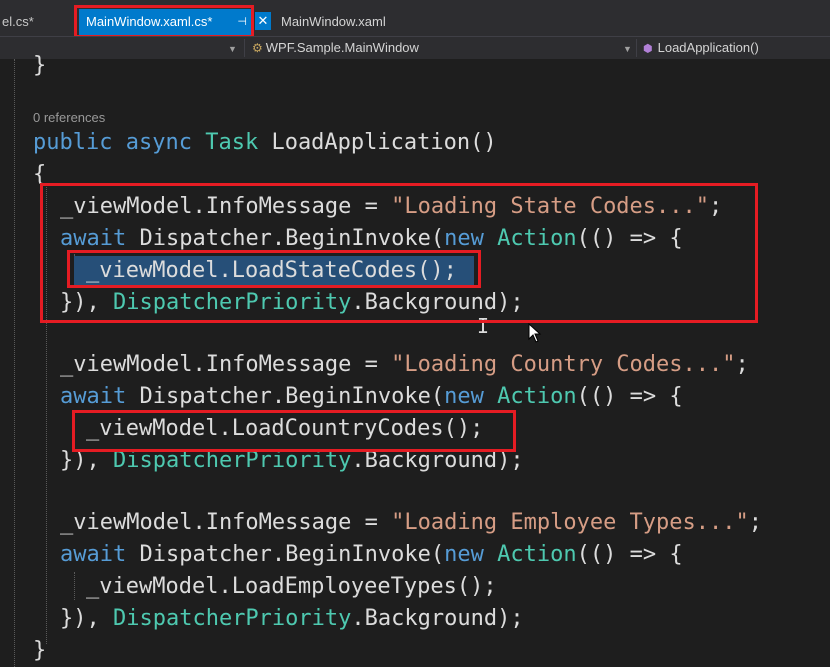 This screenshot has height=667, width=830. Describe the element at coordinates (257, 48) in the screenshot. I see `class-icon: ⚙` at that location.